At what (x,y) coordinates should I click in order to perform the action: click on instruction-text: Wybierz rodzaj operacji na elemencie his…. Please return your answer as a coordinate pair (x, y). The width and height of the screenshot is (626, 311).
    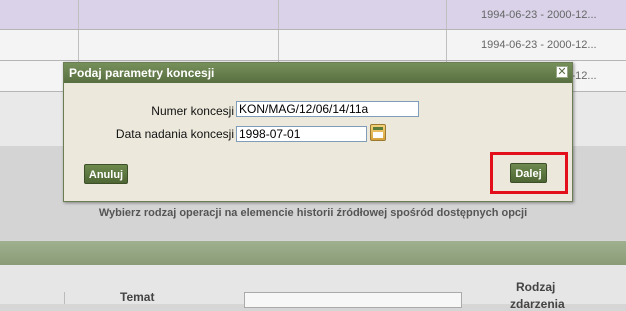
    Looking at the image, I should click on (313, 213).